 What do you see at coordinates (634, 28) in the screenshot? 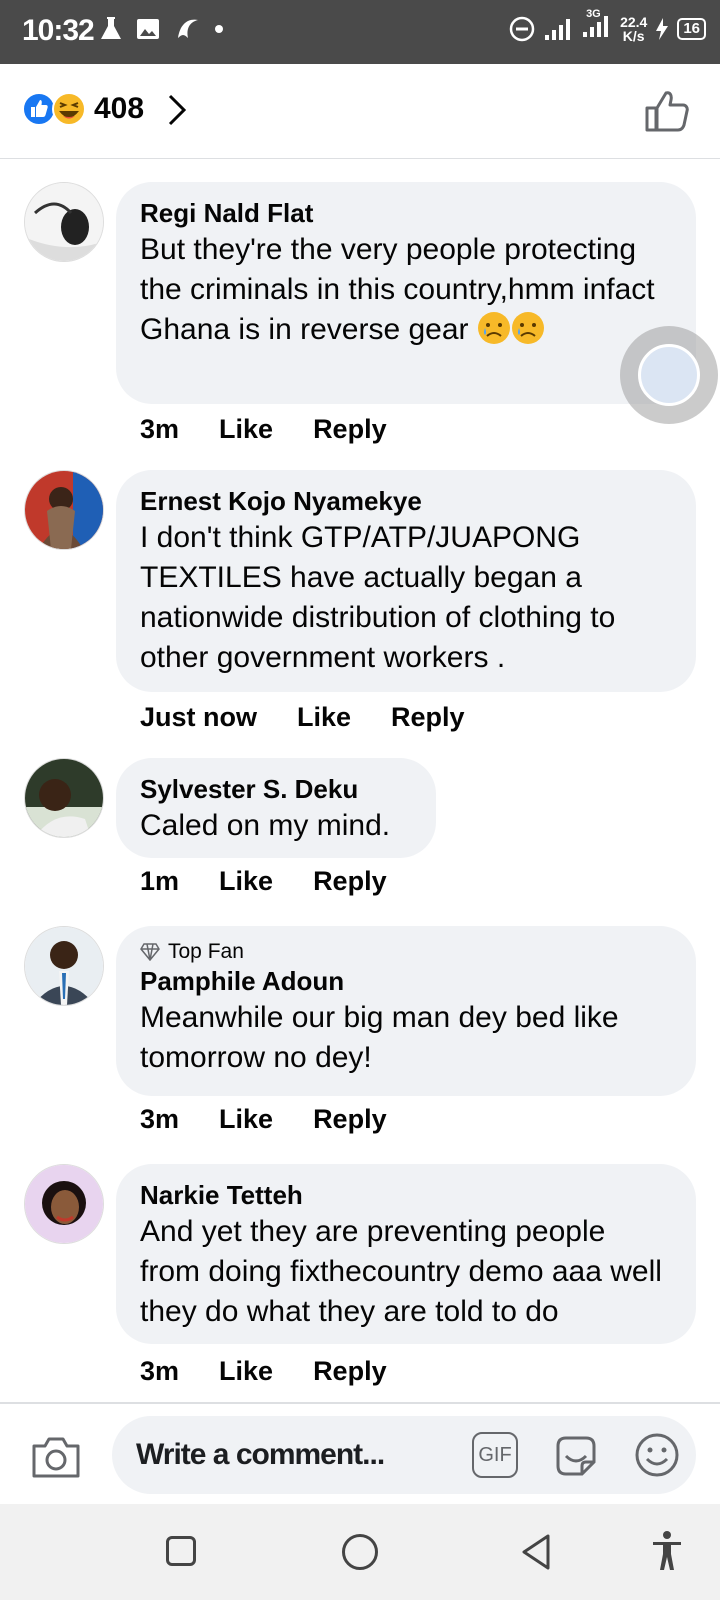
I see `network-speed: 22.4 K/s` at bounding box center [634, 28].